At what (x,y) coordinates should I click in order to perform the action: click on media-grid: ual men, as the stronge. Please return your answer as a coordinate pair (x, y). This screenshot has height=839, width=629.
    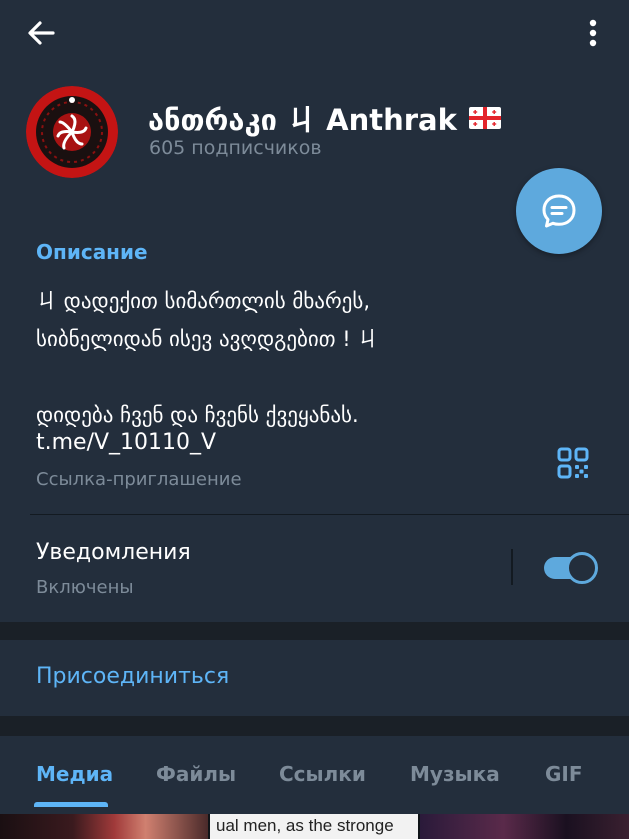
    Looking at the image, I should click on (314, 826).